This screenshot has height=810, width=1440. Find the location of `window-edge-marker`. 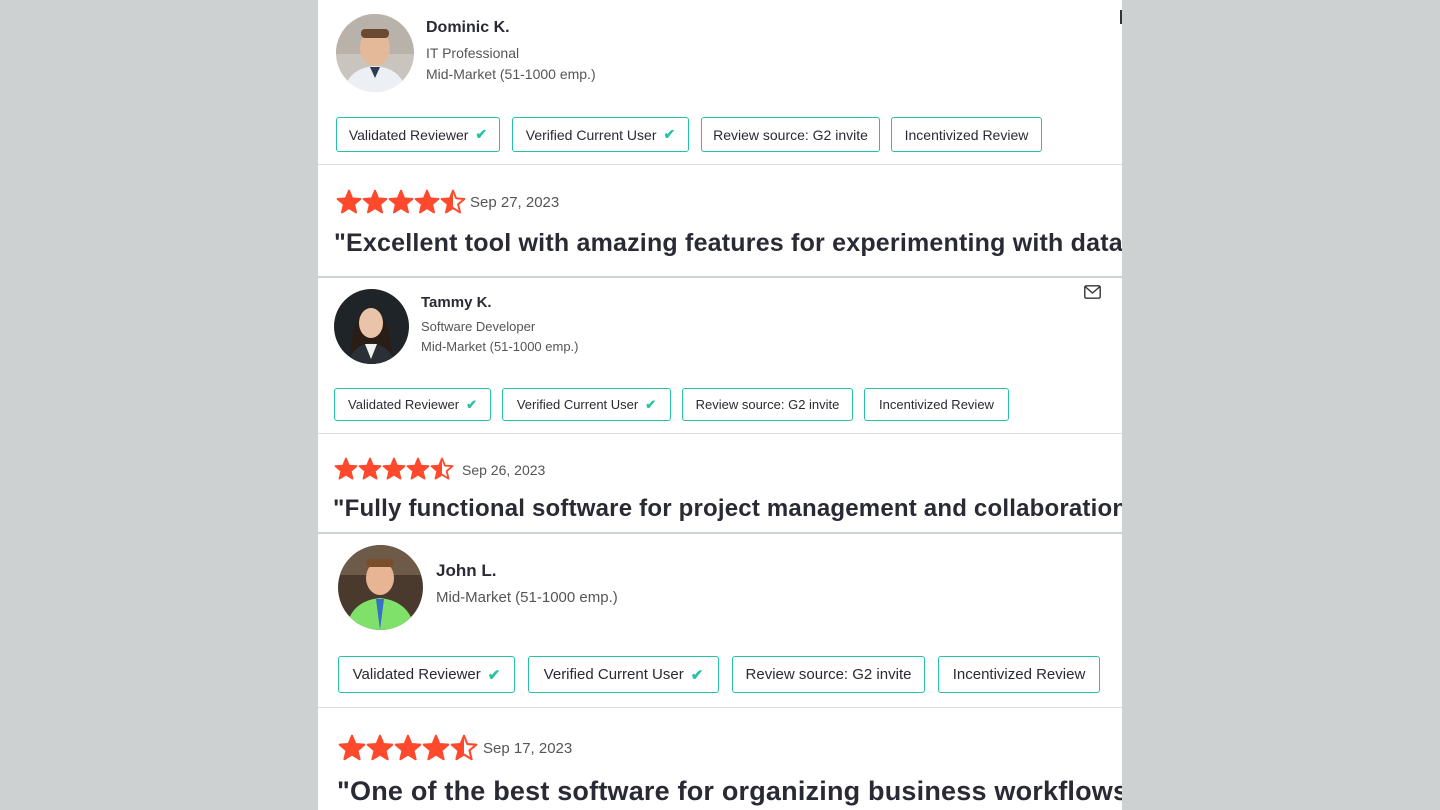

window-edge-marker is located at coordinates (1121, 17).